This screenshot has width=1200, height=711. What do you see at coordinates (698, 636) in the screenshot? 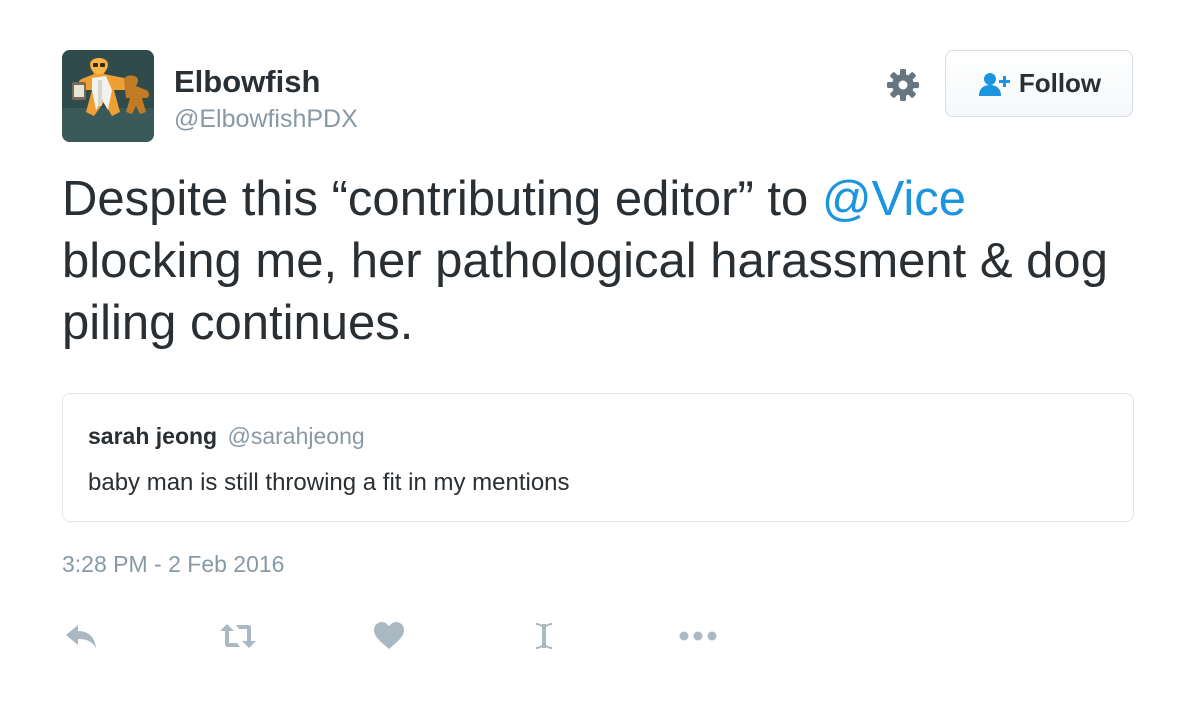
I see `ellipsis-icon` at bounding box center [698, 636].